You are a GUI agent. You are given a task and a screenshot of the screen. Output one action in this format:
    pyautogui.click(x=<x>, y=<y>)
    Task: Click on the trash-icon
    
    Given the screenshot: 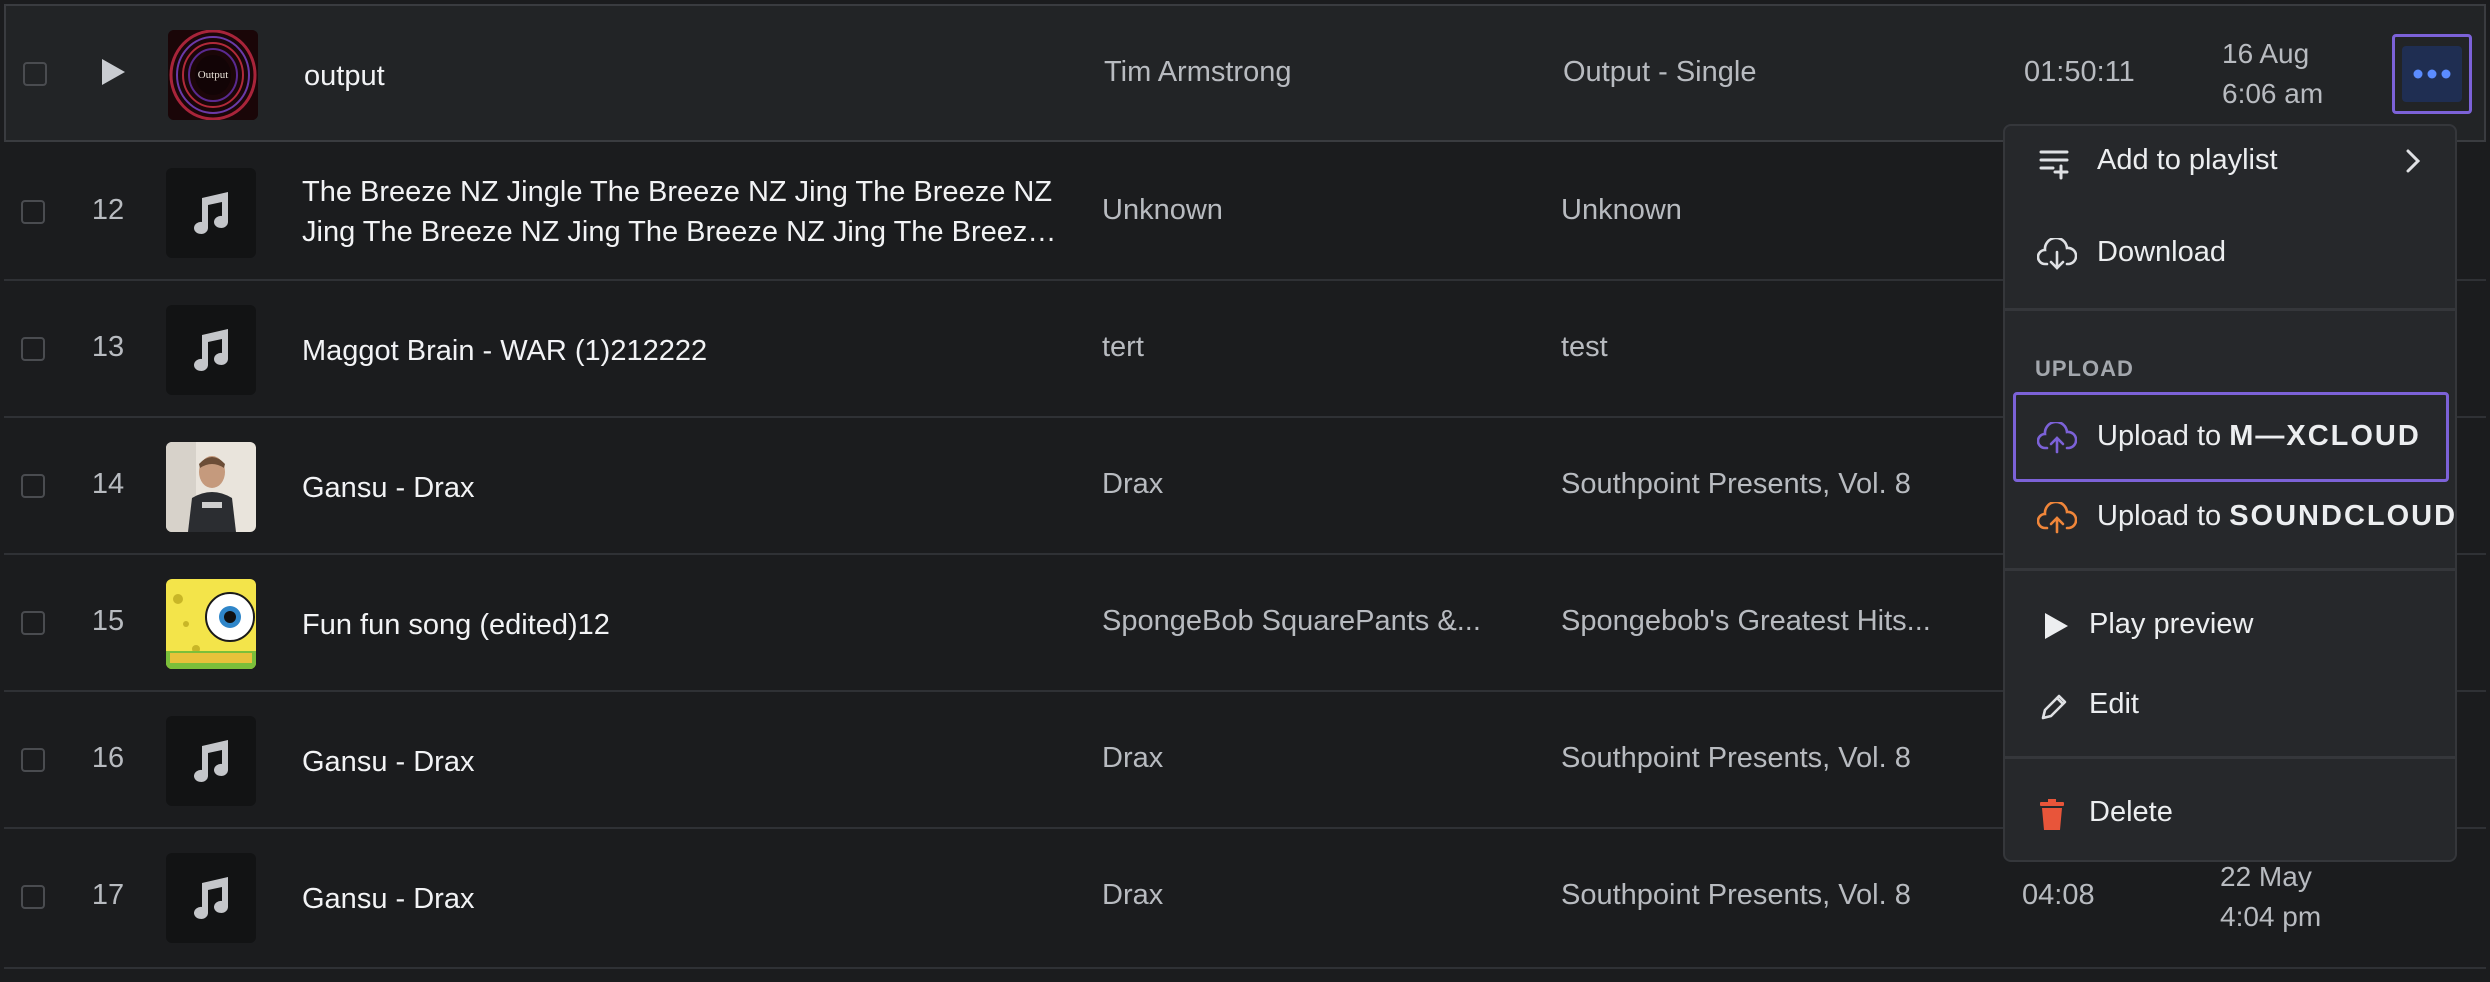 What is the action you would take?
    pyautogui.click(x=2052, y=817)
    